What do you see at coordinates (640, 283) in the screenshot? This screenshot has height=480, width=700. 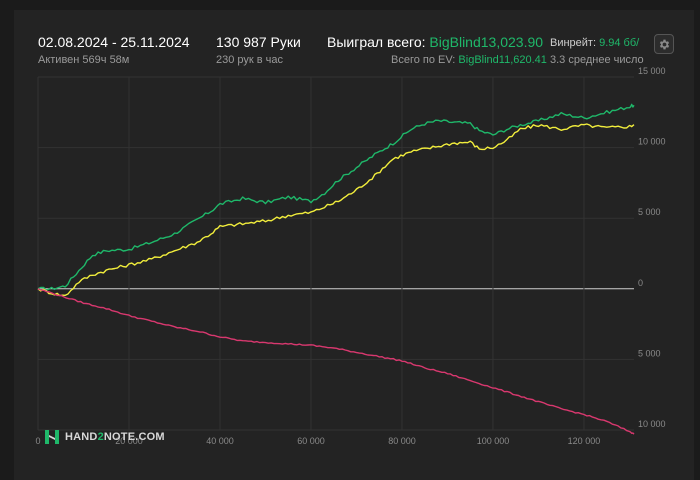 I see `y-tick-label: 0` at bounding box center [640, 283].